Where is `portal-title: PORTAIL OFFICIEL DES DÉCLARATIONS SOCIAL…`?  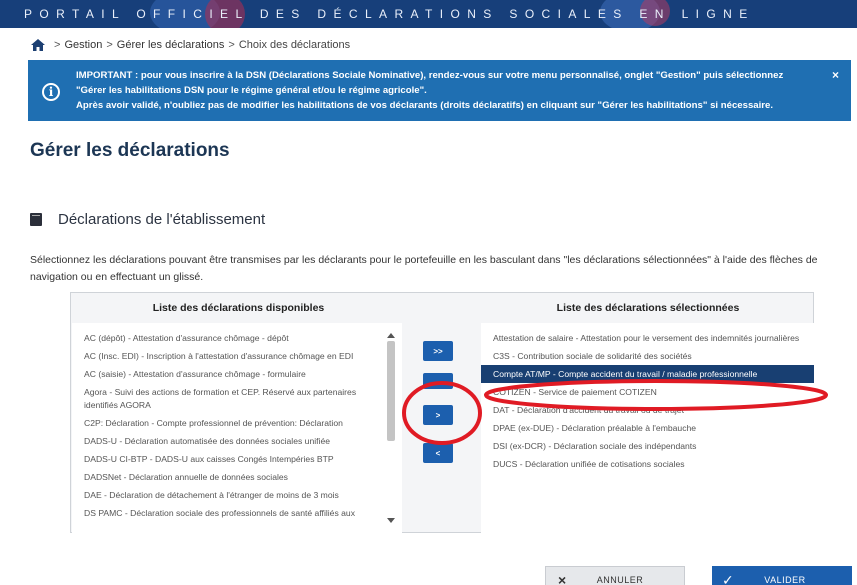 portal-title: PORTAIL OFFICIEL DES DÉCLARATIONS SOCIAL… is located at coordinates (389, 14).